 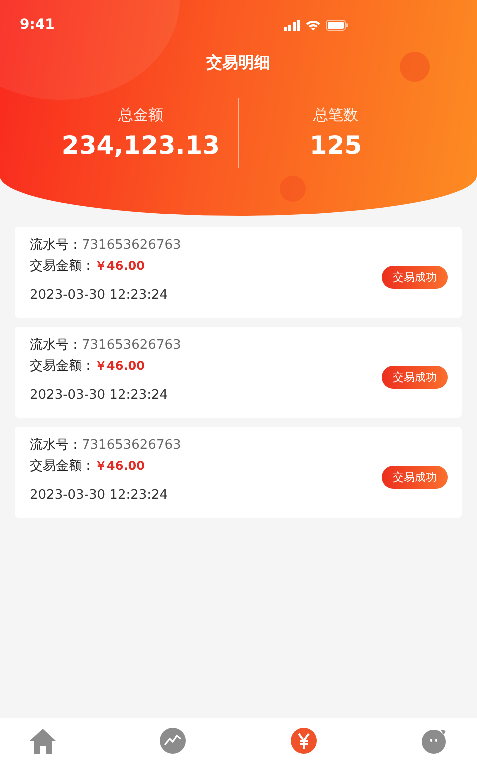 What do you see at coordinates (336, 115) in the screenshot?
I see `summary-label: 总笔数` at bounding box center [336, 115].